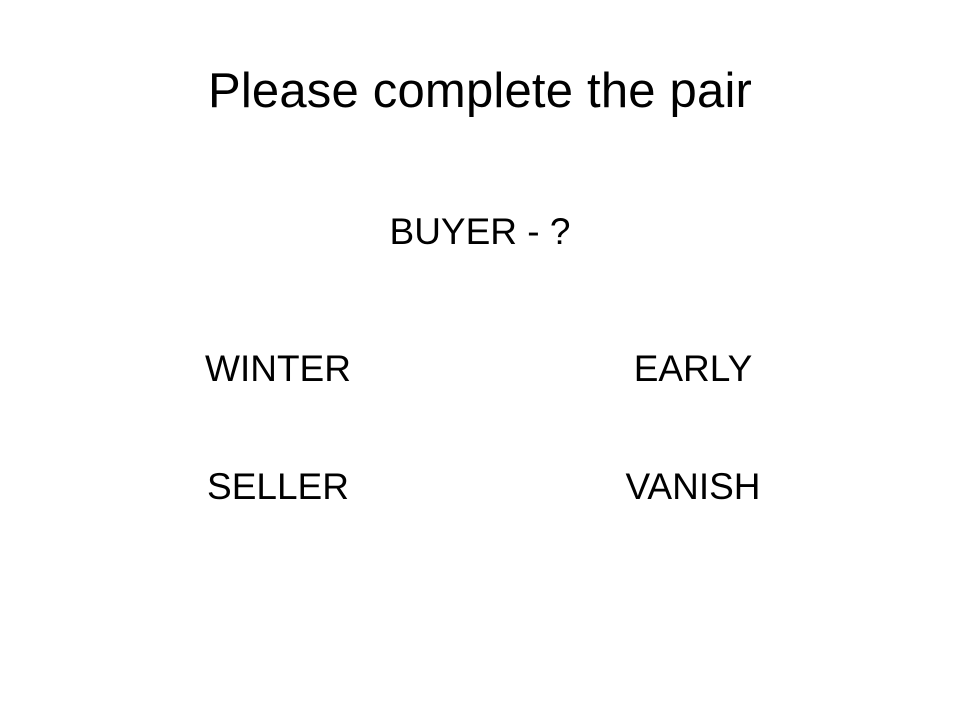 This screenshot has height=720, width=960. What do you see at coordinates (693, 369) in the screenshot?
I see `answer-option-early: EARLY` at bounding box center [693, 369].